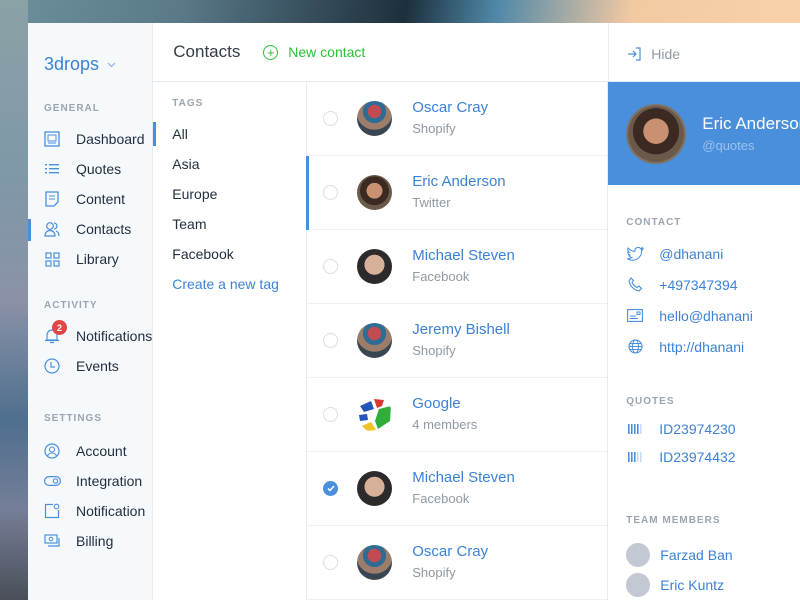 The height and width of the screenshot is (600, 800). What do you see at coordinates (90, 541) in the screenshot?
I see `sidebar-item-billing: Billing` at bounding box center [90, 541].